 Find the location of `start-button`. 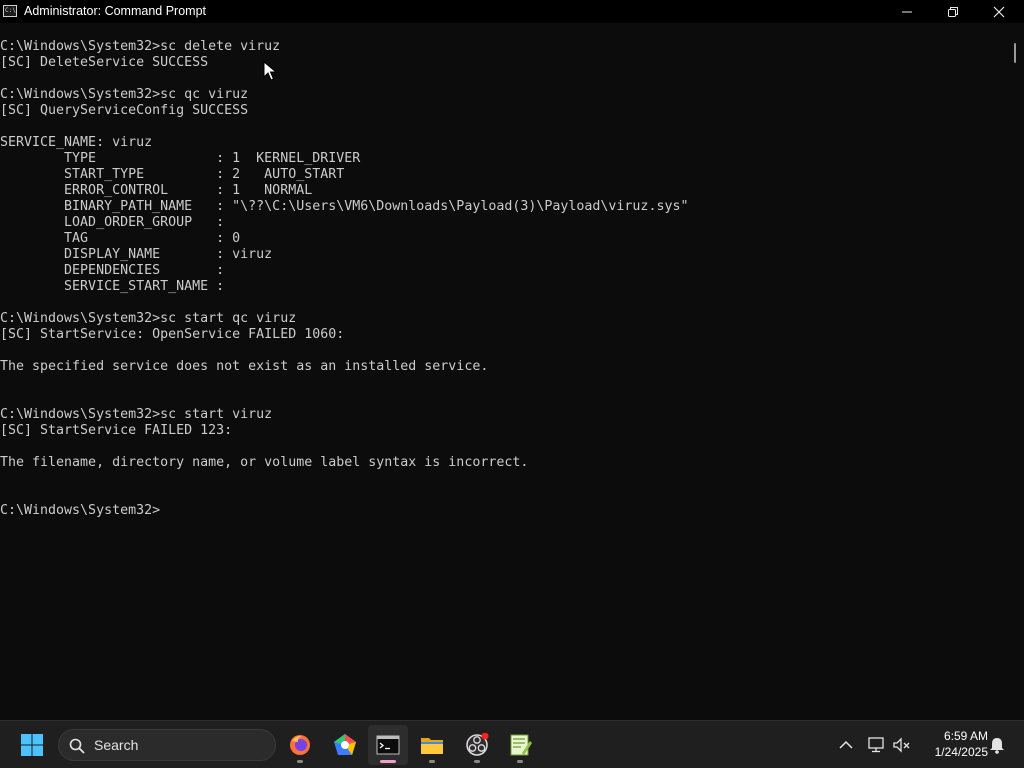

start-button is located at coordinates (32, 745).